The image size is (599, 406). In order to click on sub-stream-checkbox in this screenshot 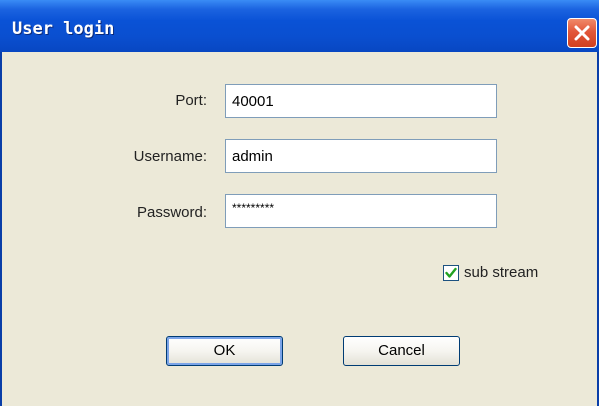, I will do `click(451, 273)`.